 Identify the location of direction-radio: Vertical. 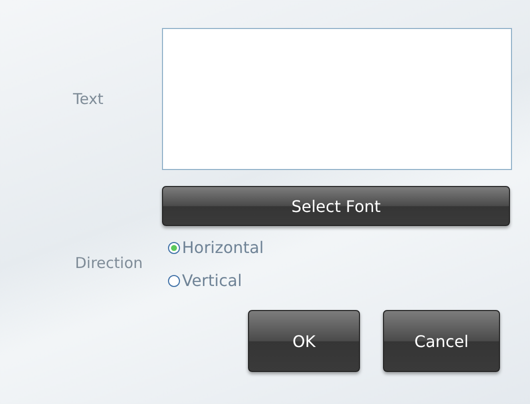
(340, 280).